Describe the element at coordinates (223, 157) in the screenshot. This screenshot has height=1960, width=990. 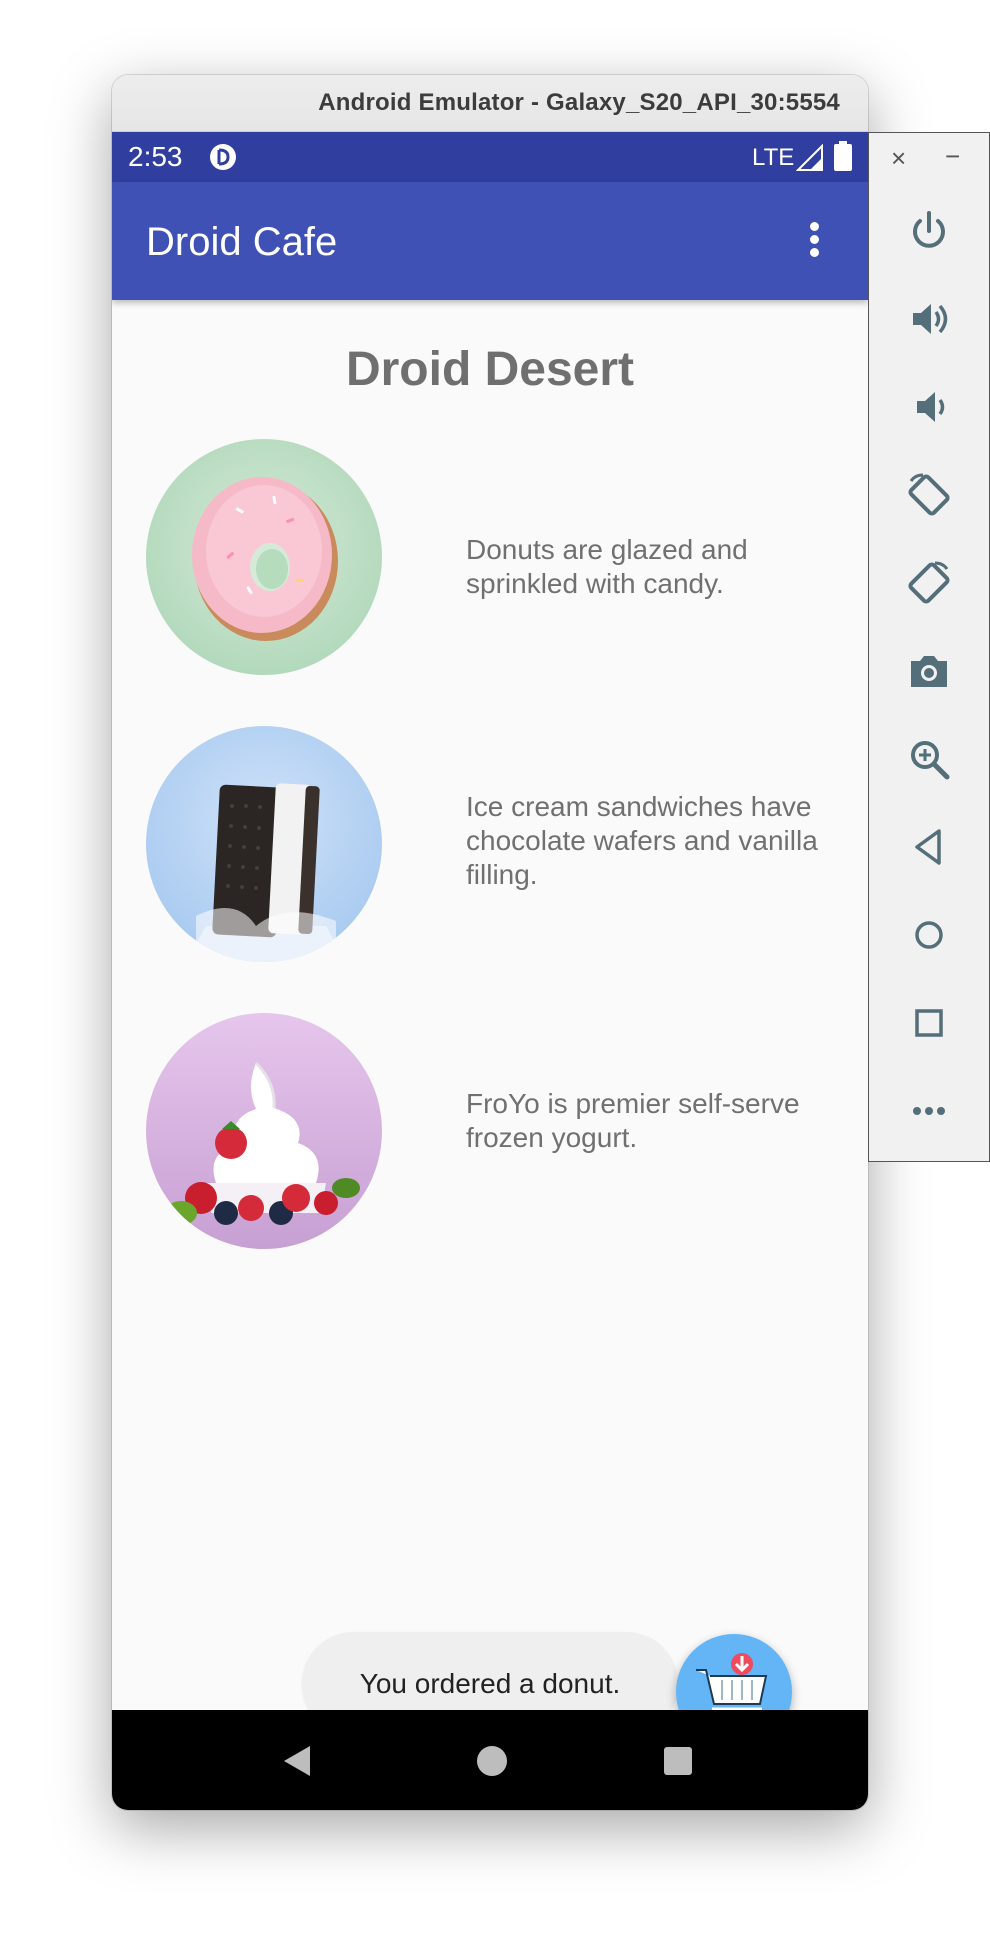
I see `notification-icon` at that location.